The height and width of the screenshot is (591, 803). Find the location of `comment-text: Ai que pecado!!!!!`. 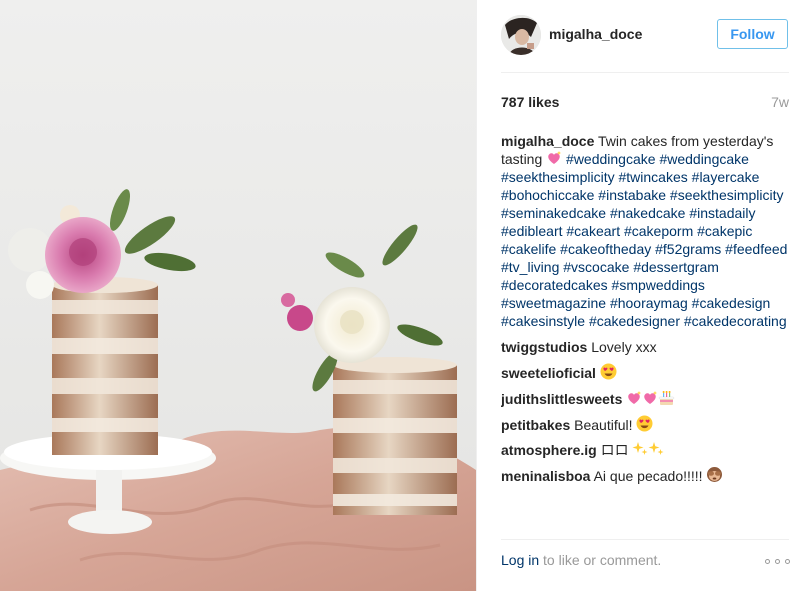

comment-text: Ai que pecado!!!!! is located at coordinates (648, 476).